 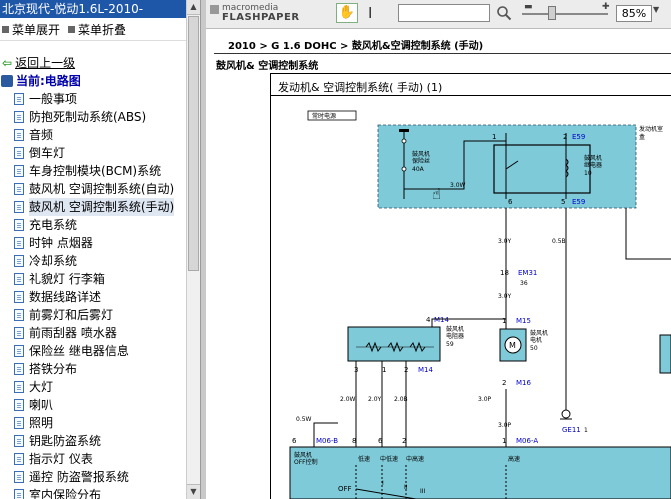 What do you see at coordinates (87, 405) in the screenshot?
I see `tree-item: 喇叭` at bounding box center [87, 405].